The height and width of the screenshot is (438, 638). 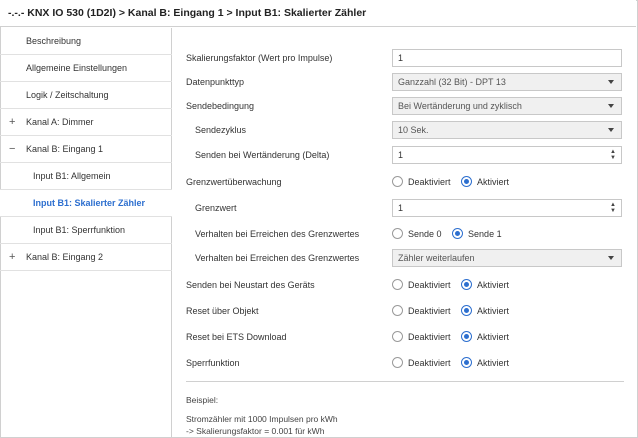 I want to click on reset-ets-radio-group: Deaktiviert Aktiviert, so click(x=454, y=337).